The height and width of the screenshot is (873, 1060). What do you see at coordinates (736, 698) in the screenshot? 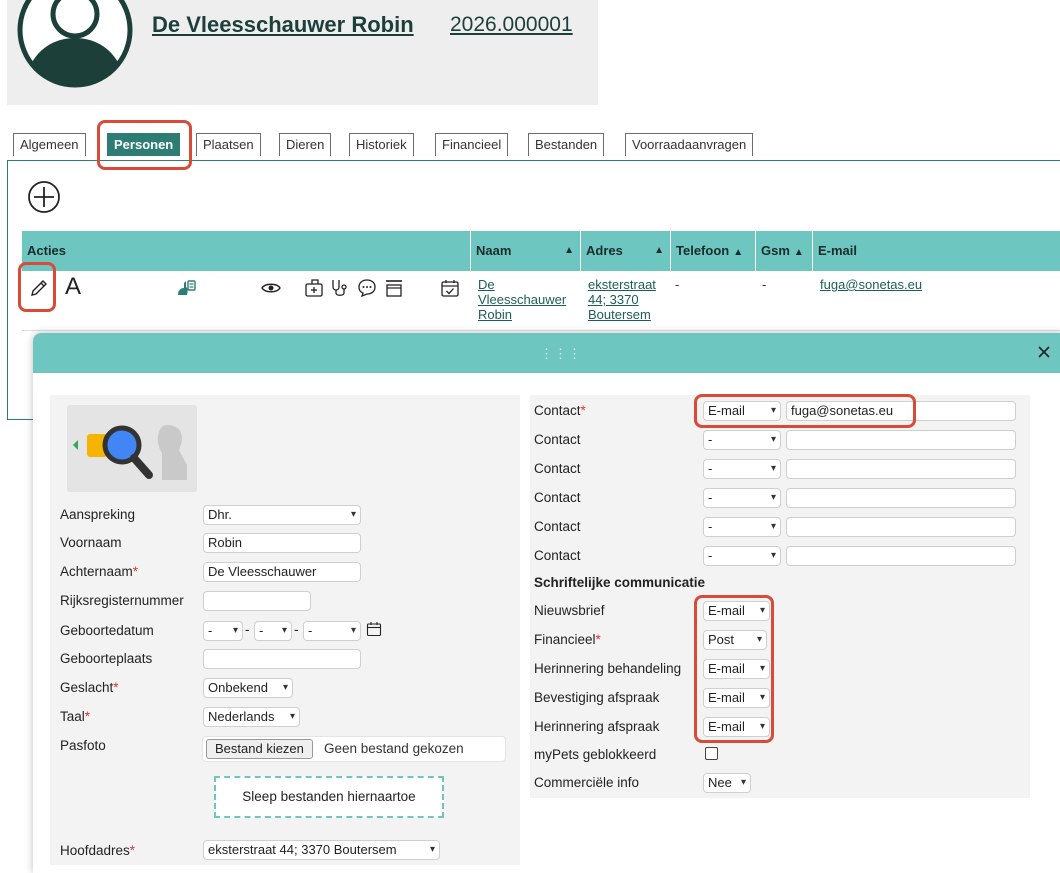
I see `appointment-confirmation-select: E-mail` at bounding box center [736, 698].